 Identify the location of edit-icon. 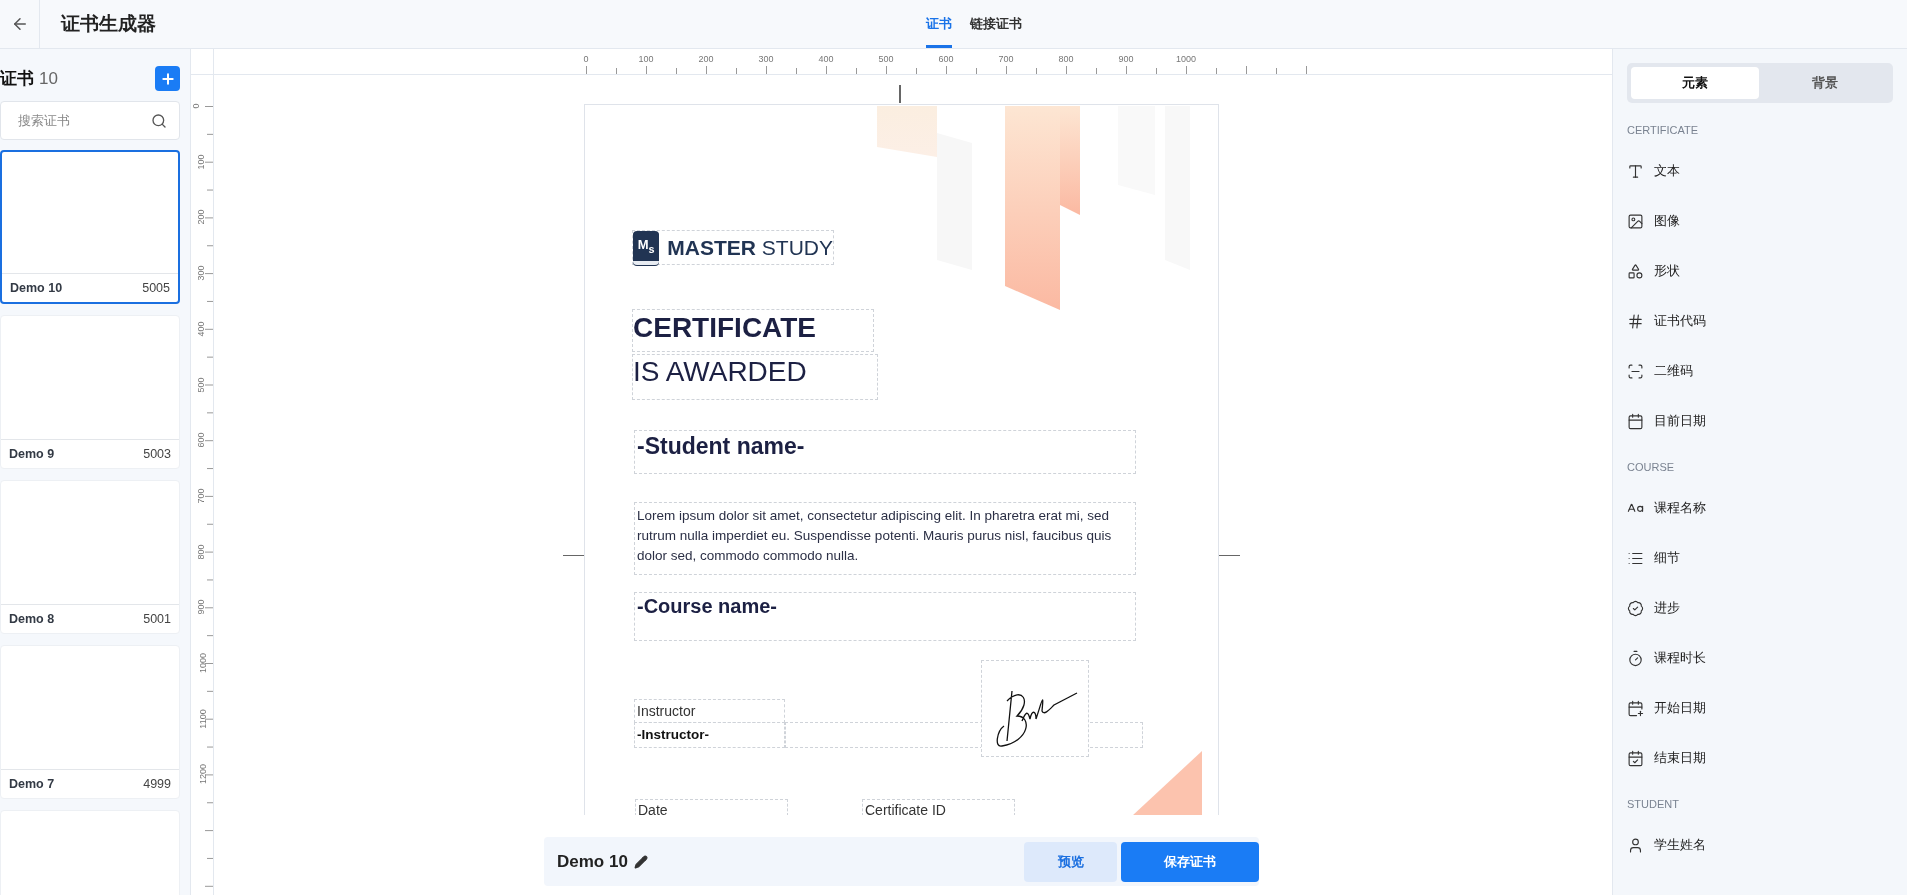
(640, 861).